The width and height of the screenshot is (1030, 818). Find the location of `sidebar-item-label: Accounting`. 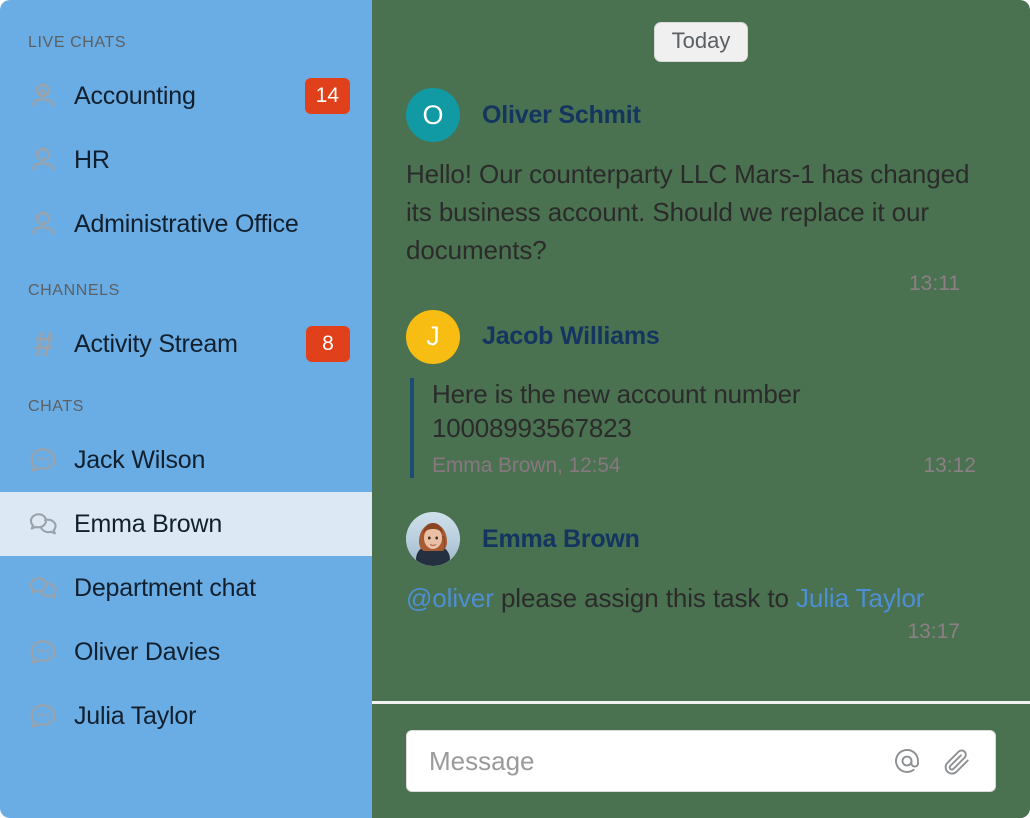

sidebar-item-label: Accounting is located at coordinates (135, 95).